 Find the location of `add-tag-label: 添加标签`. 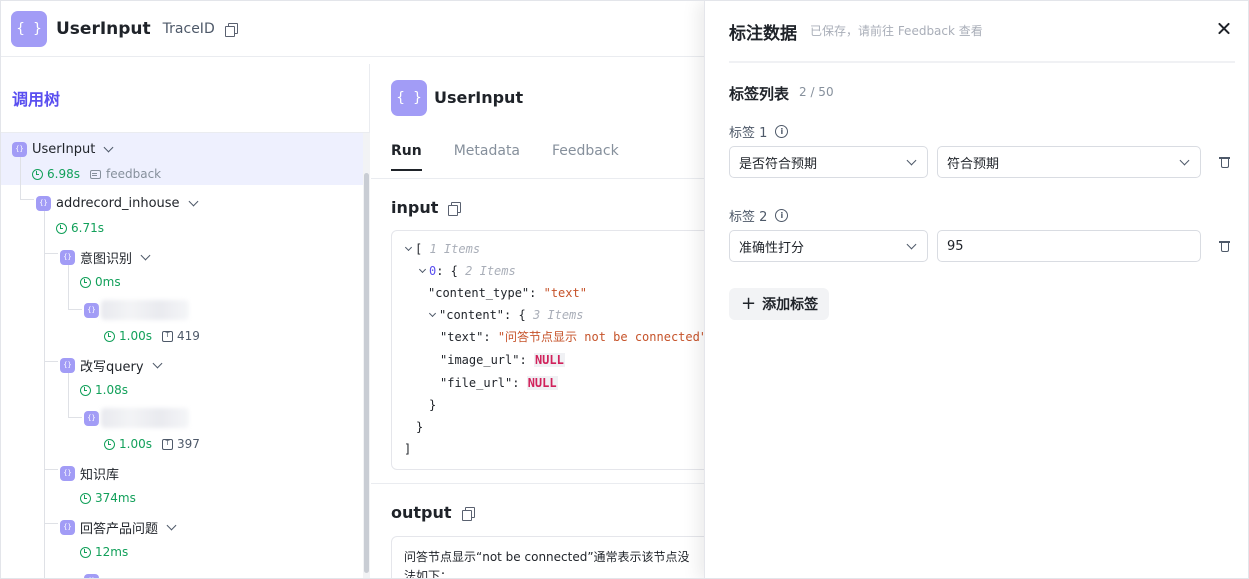

add-tag-label: 添加标签 is located at coordinates (790, 305).